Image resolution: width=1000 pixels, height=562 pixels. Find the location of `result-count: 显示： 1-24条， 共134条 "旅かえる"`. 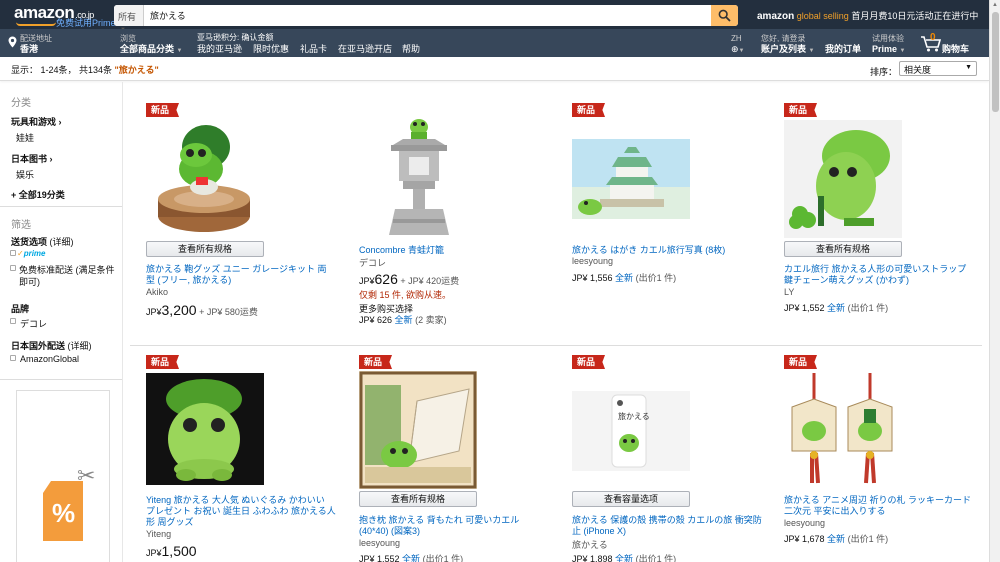

result-count: 显示： 1-24条， 共134条 "旅かえる" is located at coordinates (85, 69).